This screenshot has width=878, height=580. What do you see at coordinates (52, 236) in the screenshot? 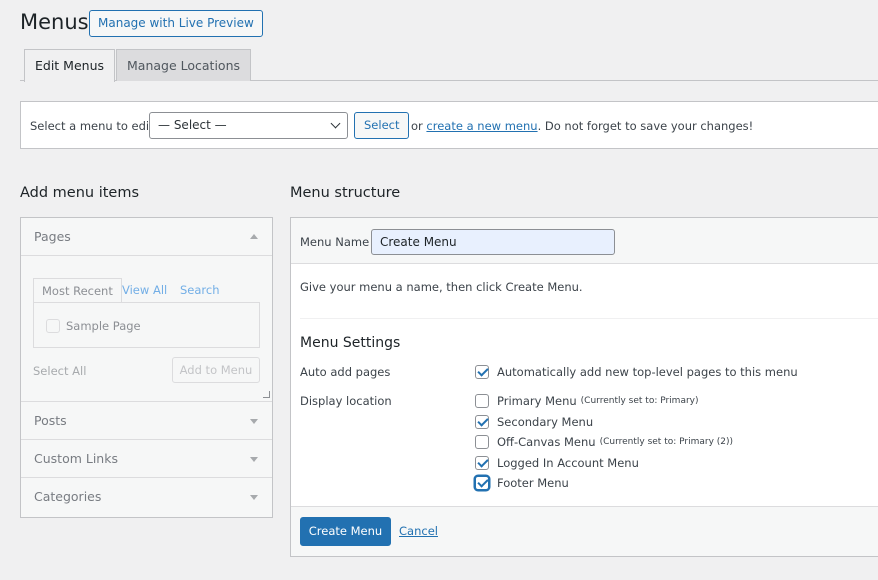
I see `accordion-pages-label: Pages` at bounding box center [52, 236].